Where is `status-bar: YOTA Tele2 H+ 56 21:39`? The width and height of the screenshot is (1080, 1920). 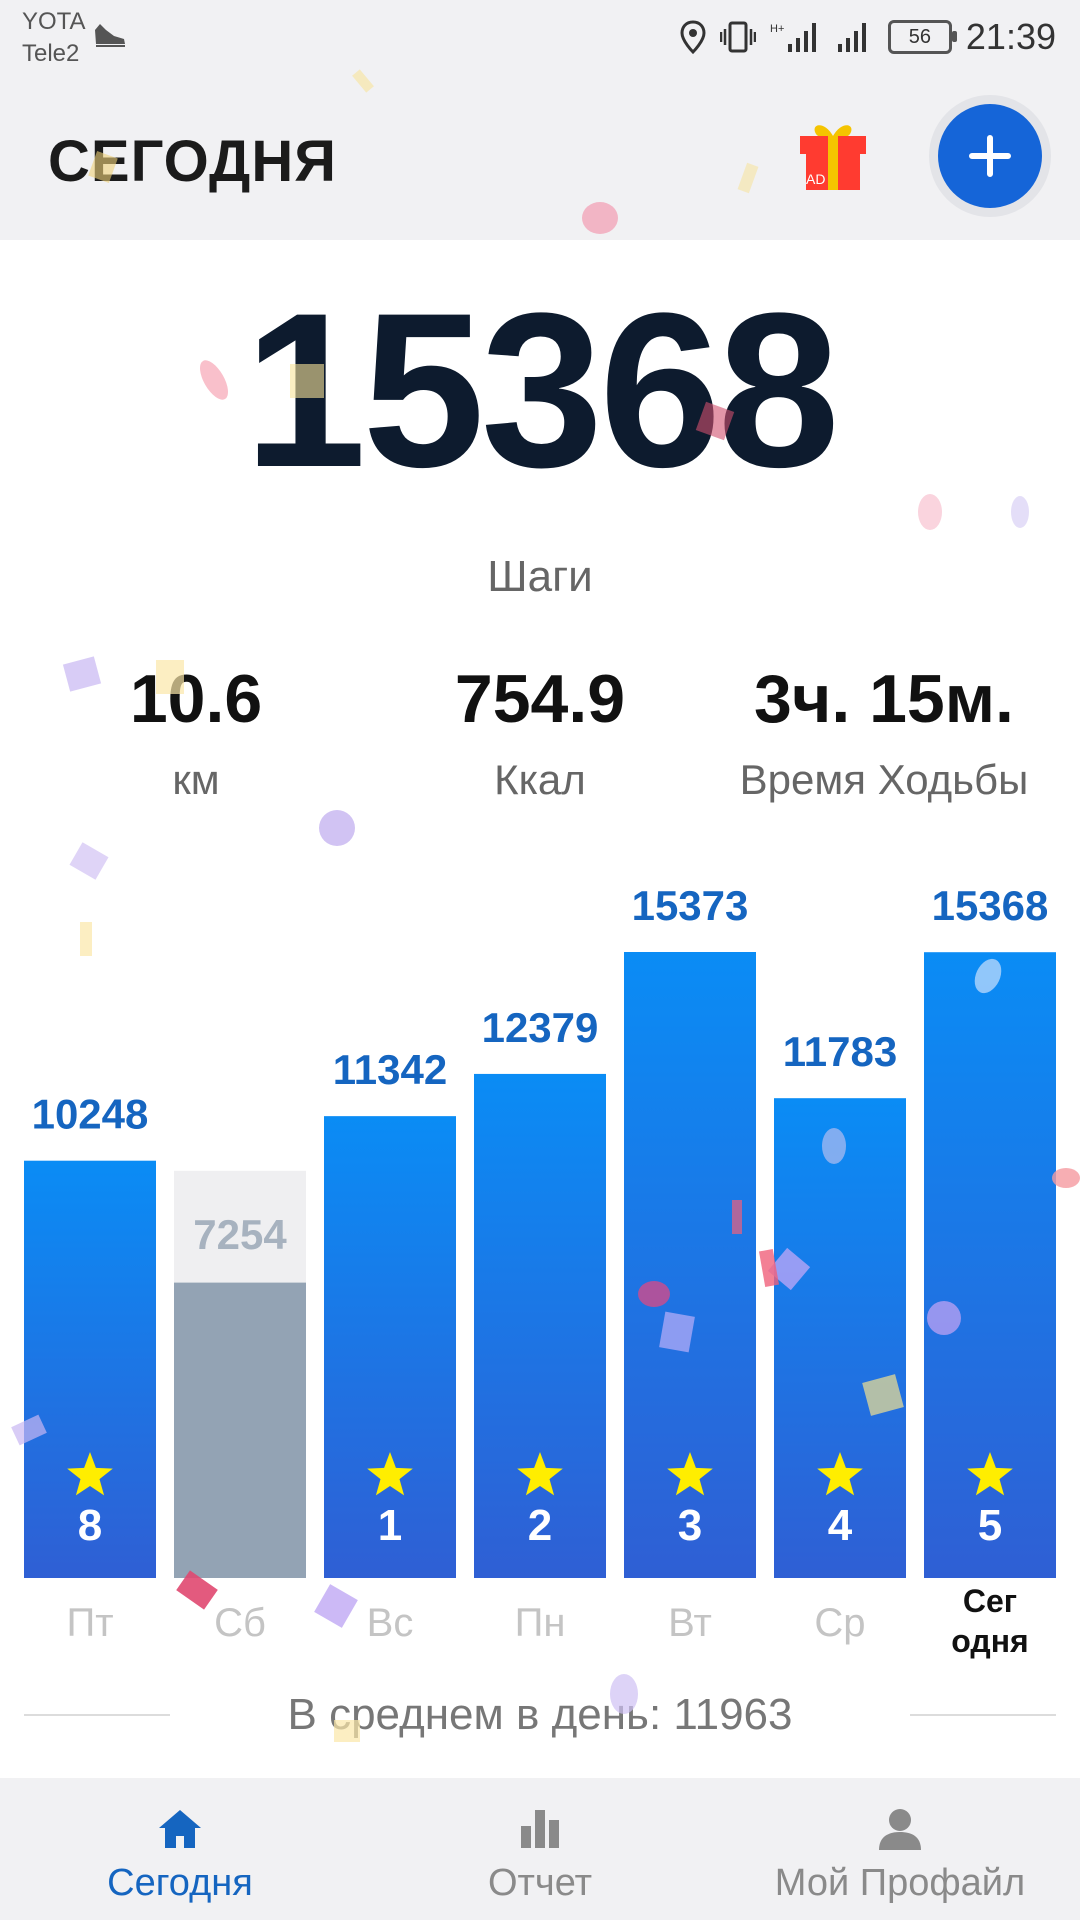
status-bar: YOTA Tele2 H+ 56 21:39 is located at coordinates (540, 39).